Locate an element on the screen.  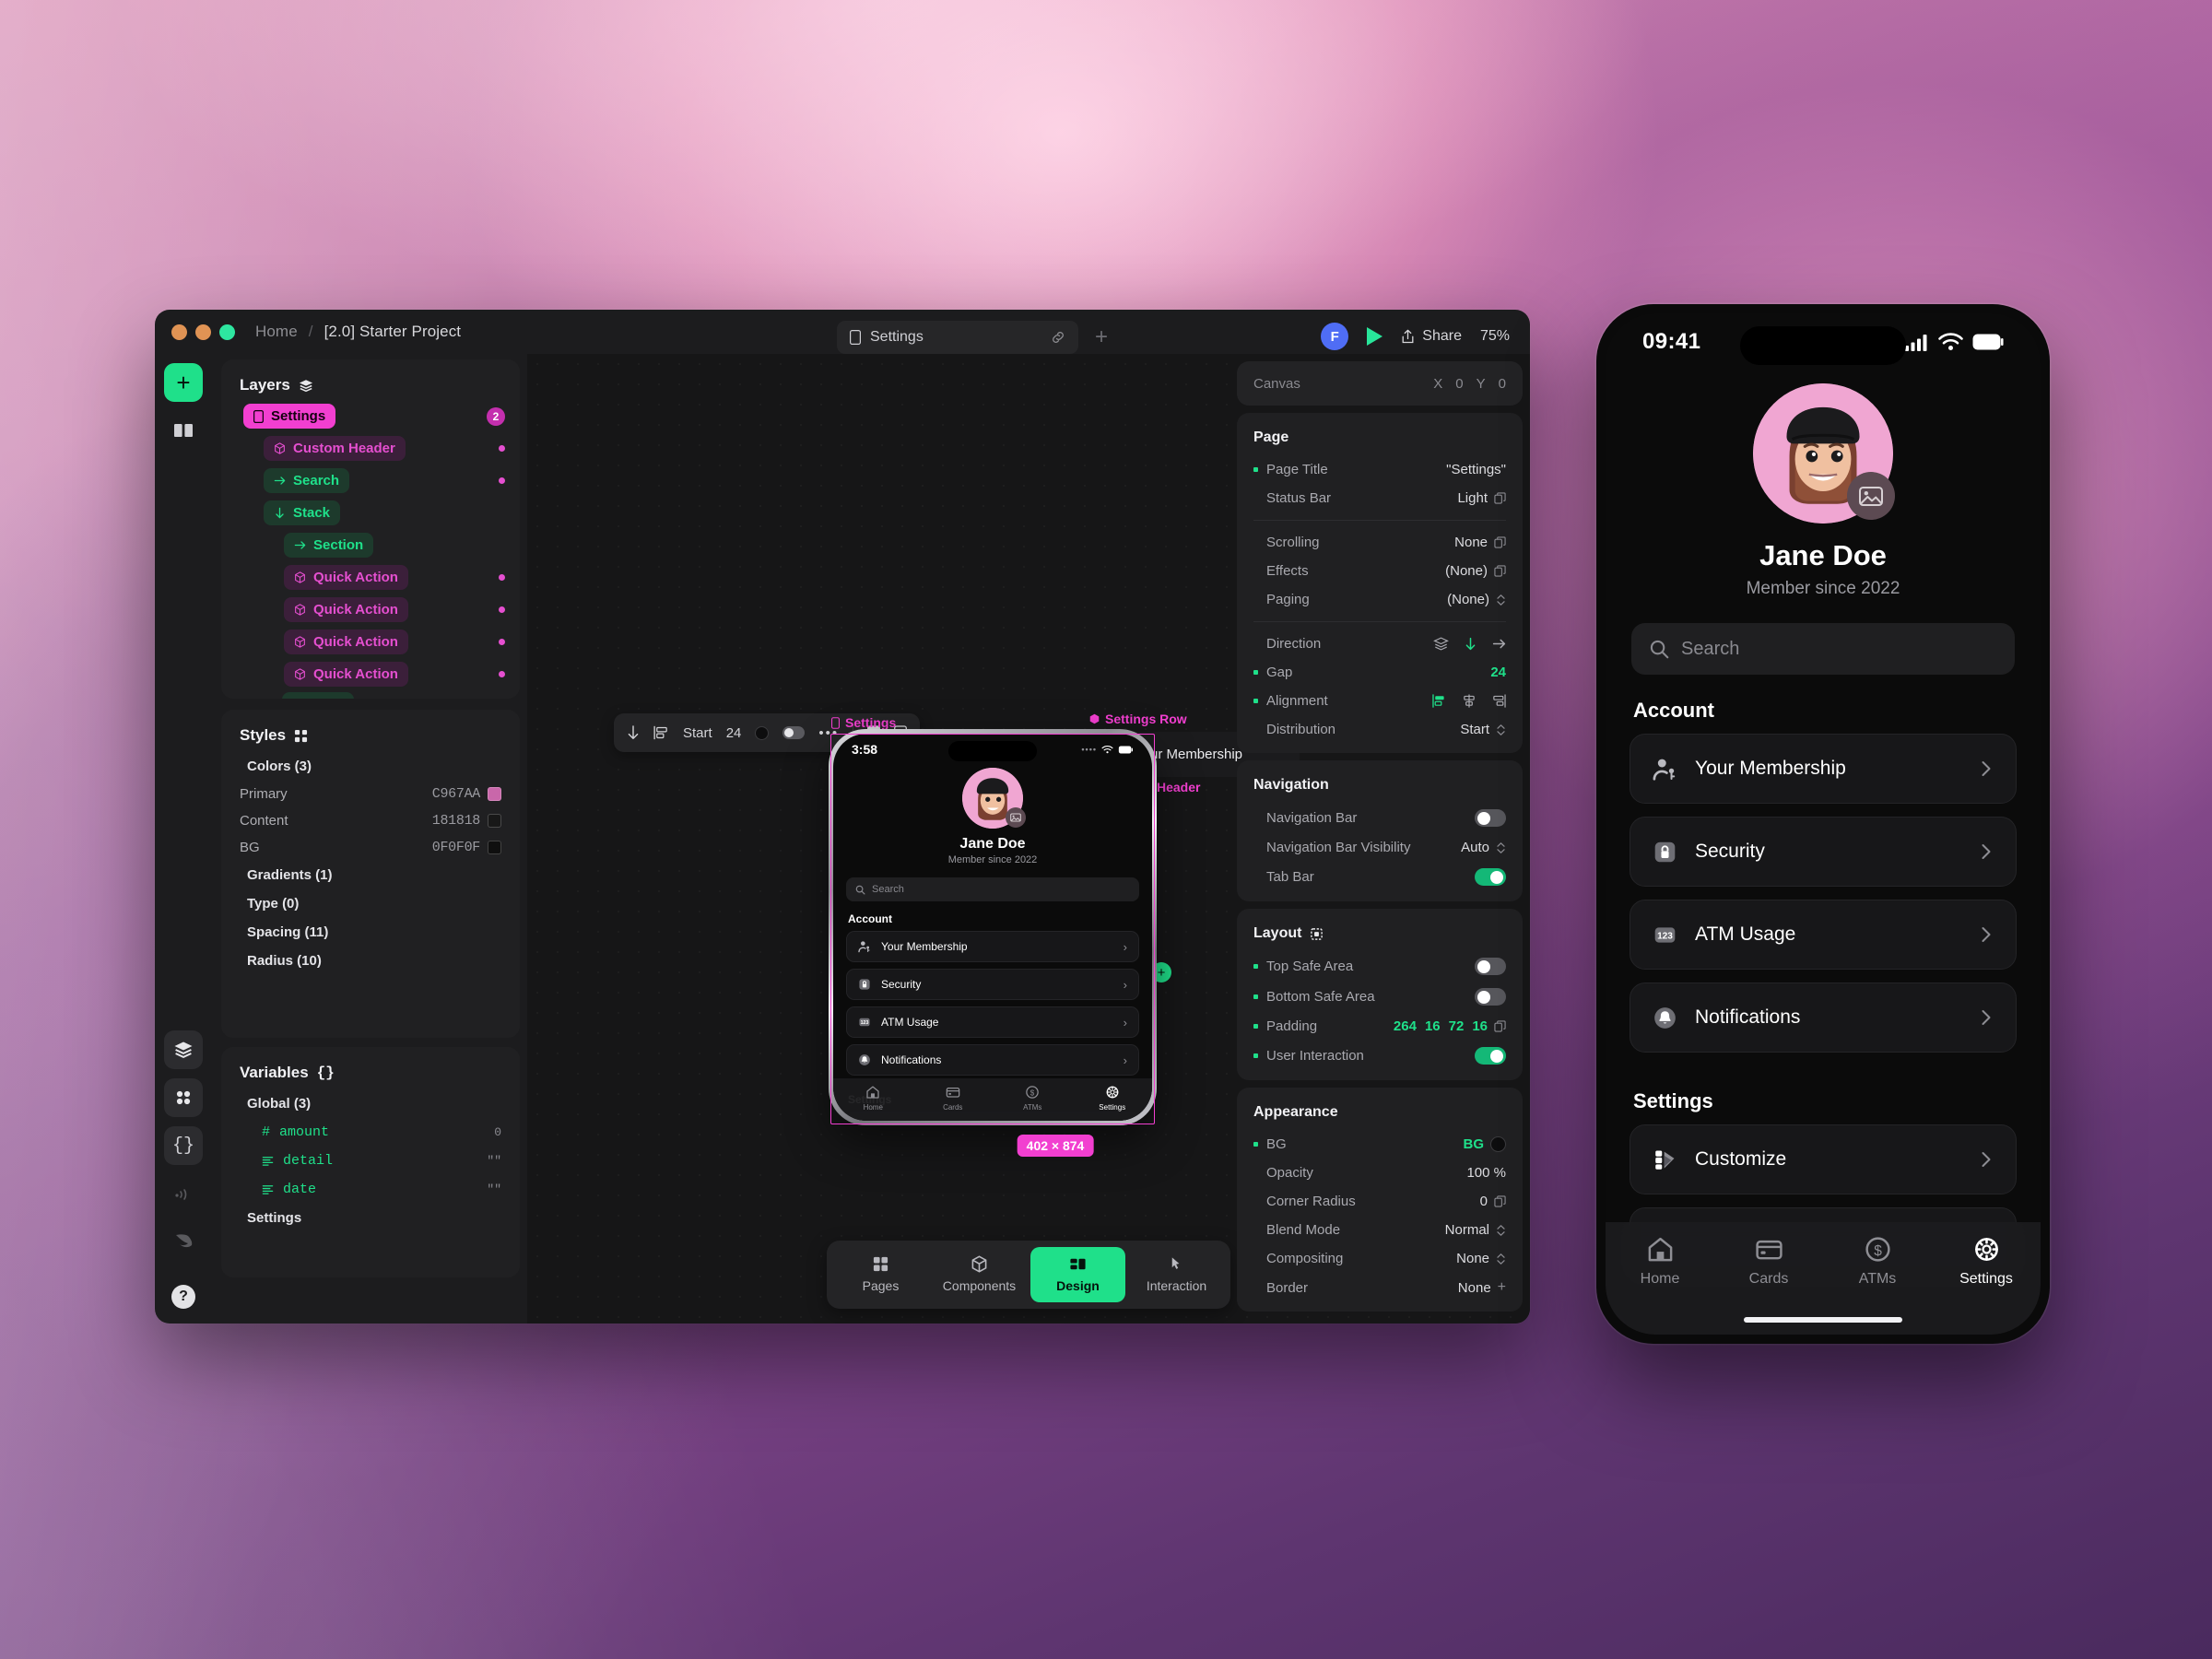
mode-components: Components is located at coordinates (979, 1274).